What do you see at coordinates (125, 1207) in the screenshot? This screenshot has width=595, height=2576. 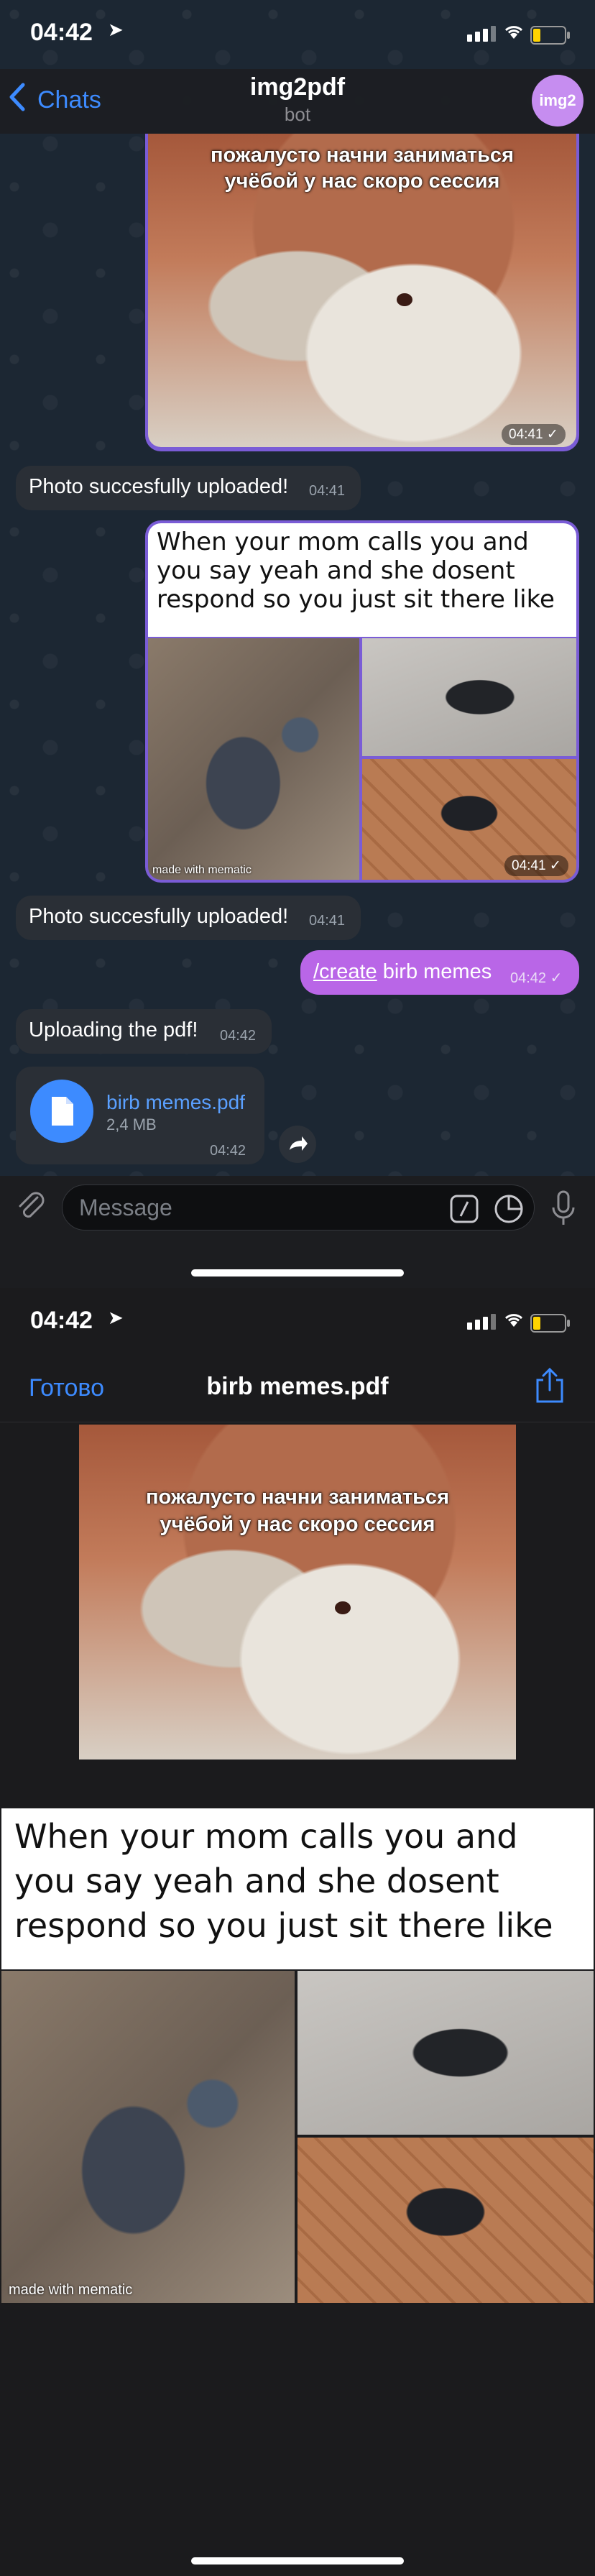 I see `message-placeholder: Message` at bounding box center [125, 1207].